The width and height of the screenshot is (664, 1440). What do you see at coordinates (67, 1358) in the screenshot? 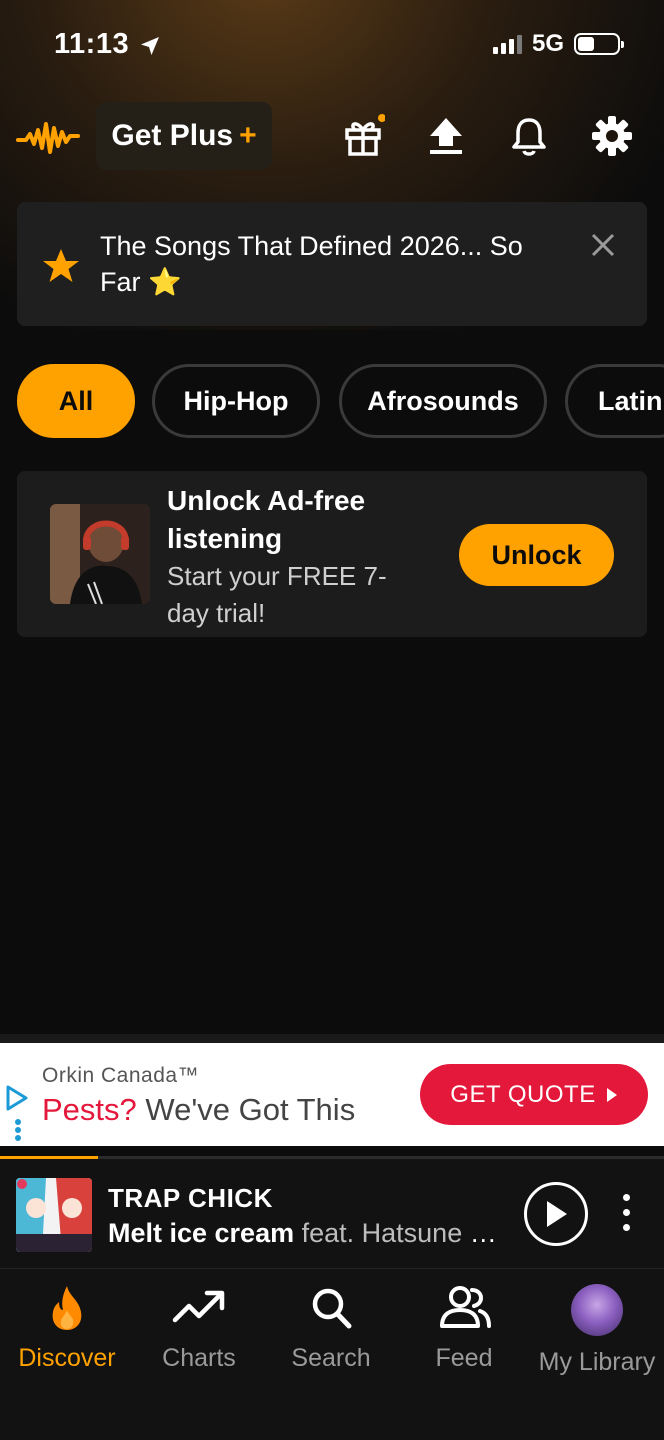
I see `nav-discover-label: Discover` at bounding box center [67, 1358].